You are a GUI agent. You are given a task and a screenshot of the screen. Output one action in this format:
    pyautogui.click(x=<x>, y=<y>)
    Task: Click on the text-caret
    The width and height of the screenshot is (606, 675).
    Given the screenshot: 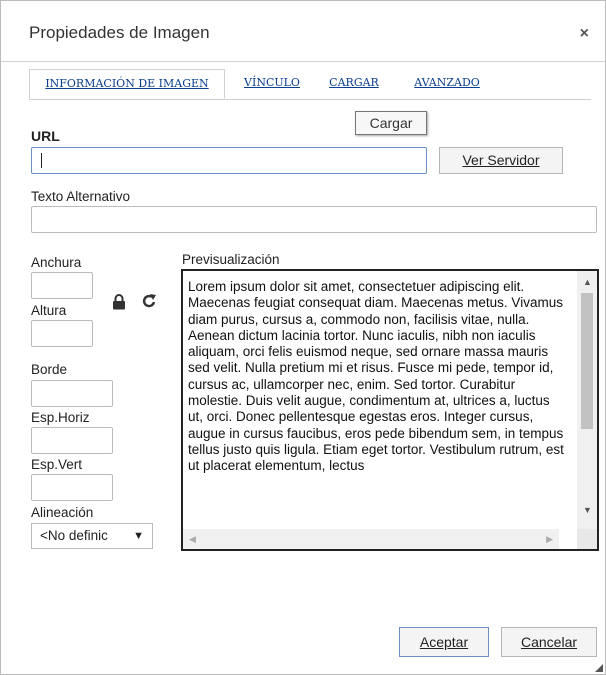 What is the action you would take?
    pyautogui.click(x=41, y=160)
    